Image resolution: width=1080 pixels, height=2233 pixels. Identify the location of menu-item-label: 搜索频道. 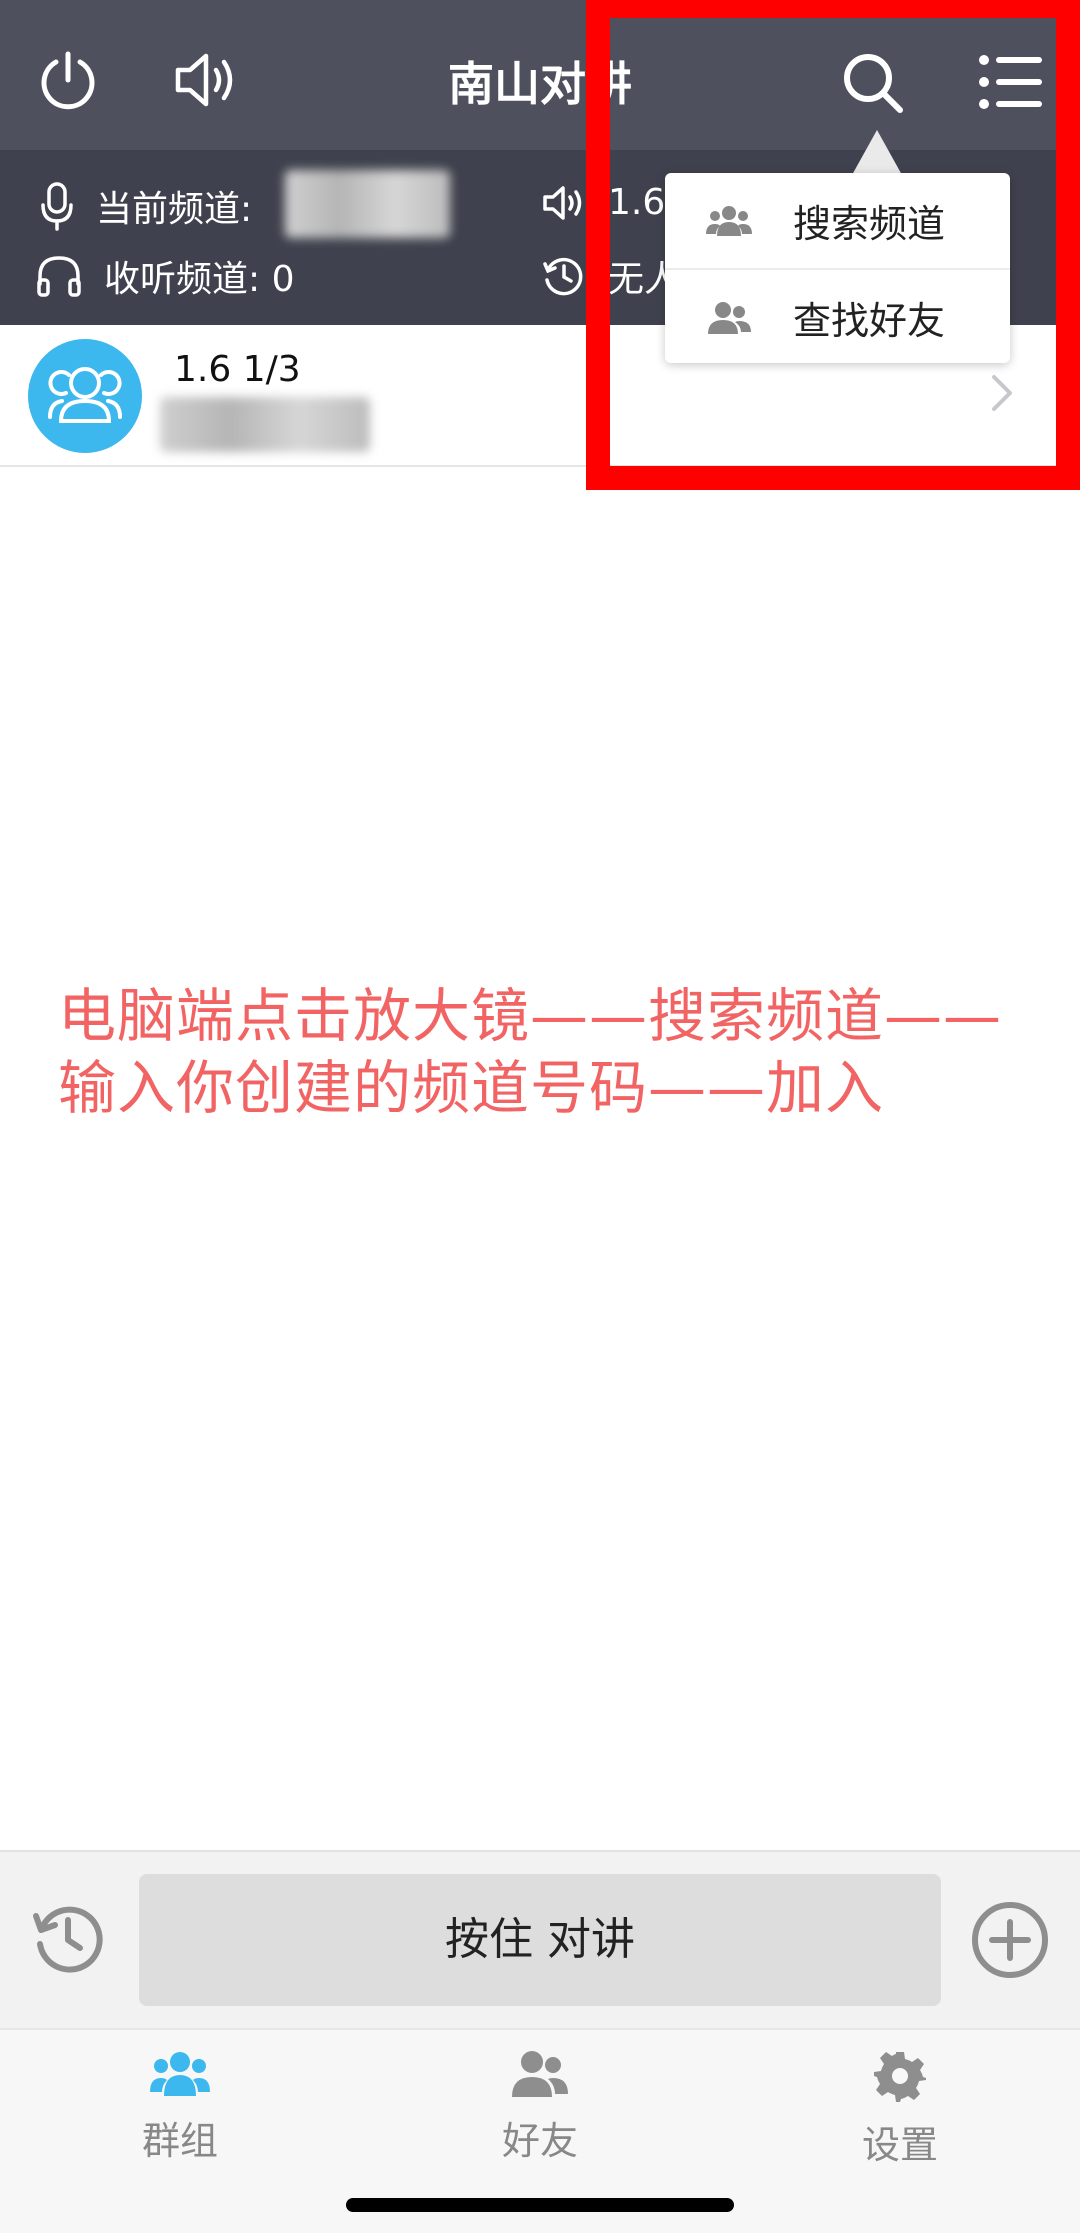
(869, 224).